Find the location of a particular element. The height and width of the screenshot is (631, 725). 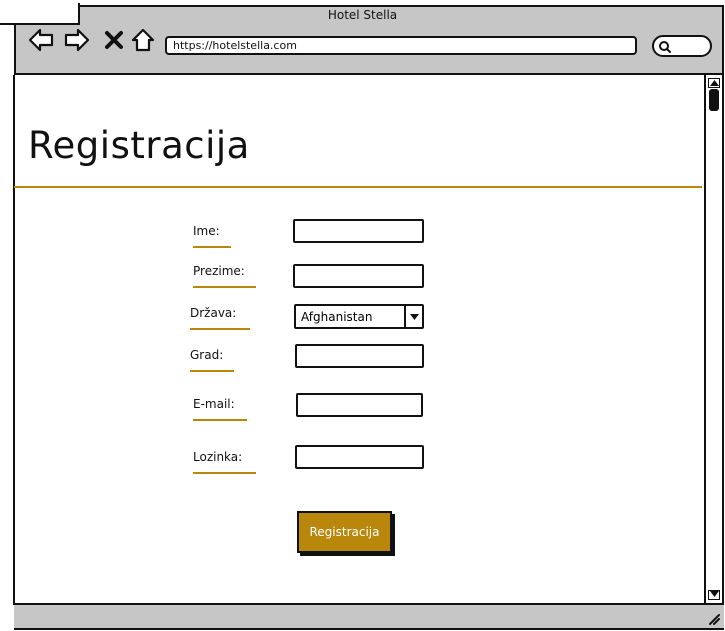

scroll-up-button is located at coordinates (714, 83).